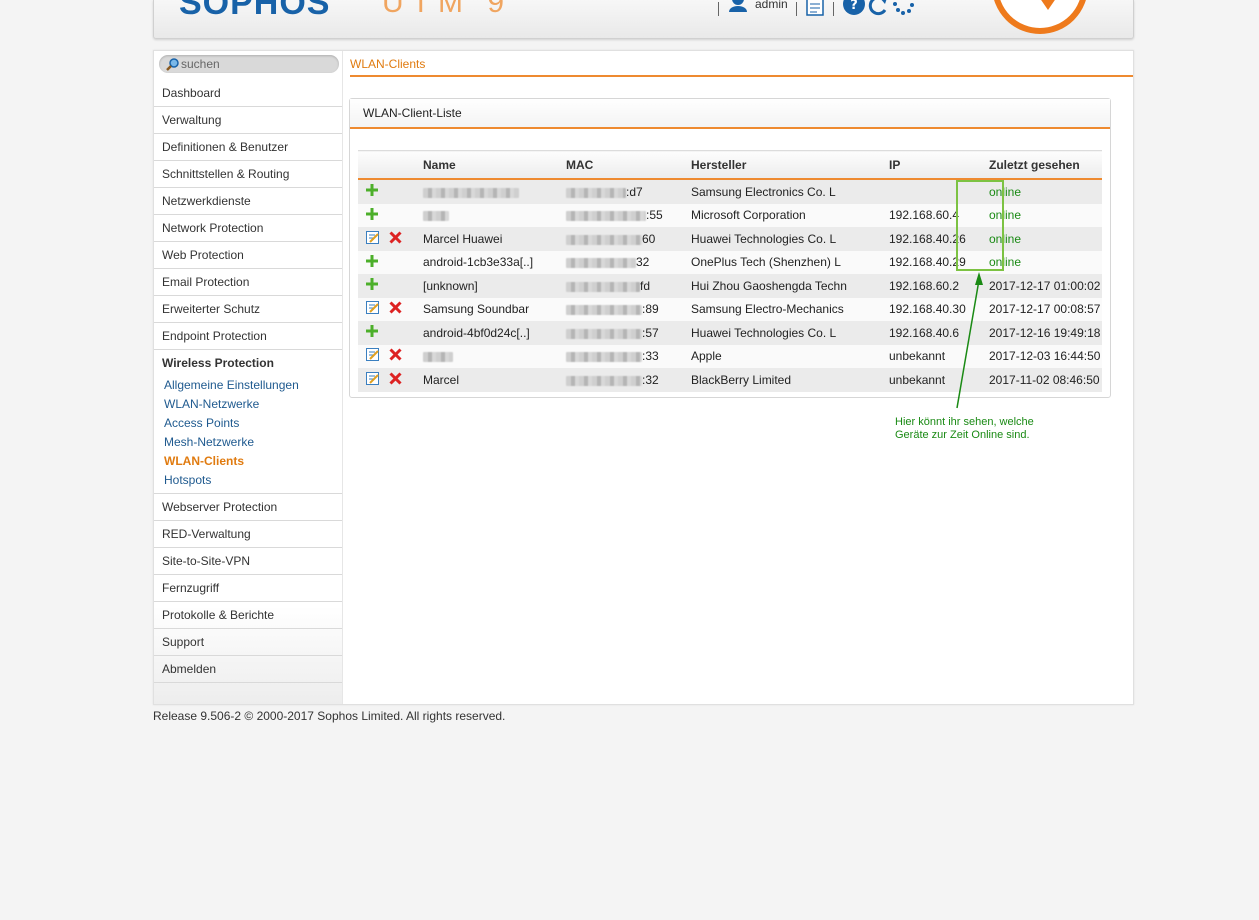 This screenshot has width=1259, height=920. What do you see at coordinates (903, 10) in the screenshot?
I see `activity-spinner-icon` at bounding box center [903, 10].